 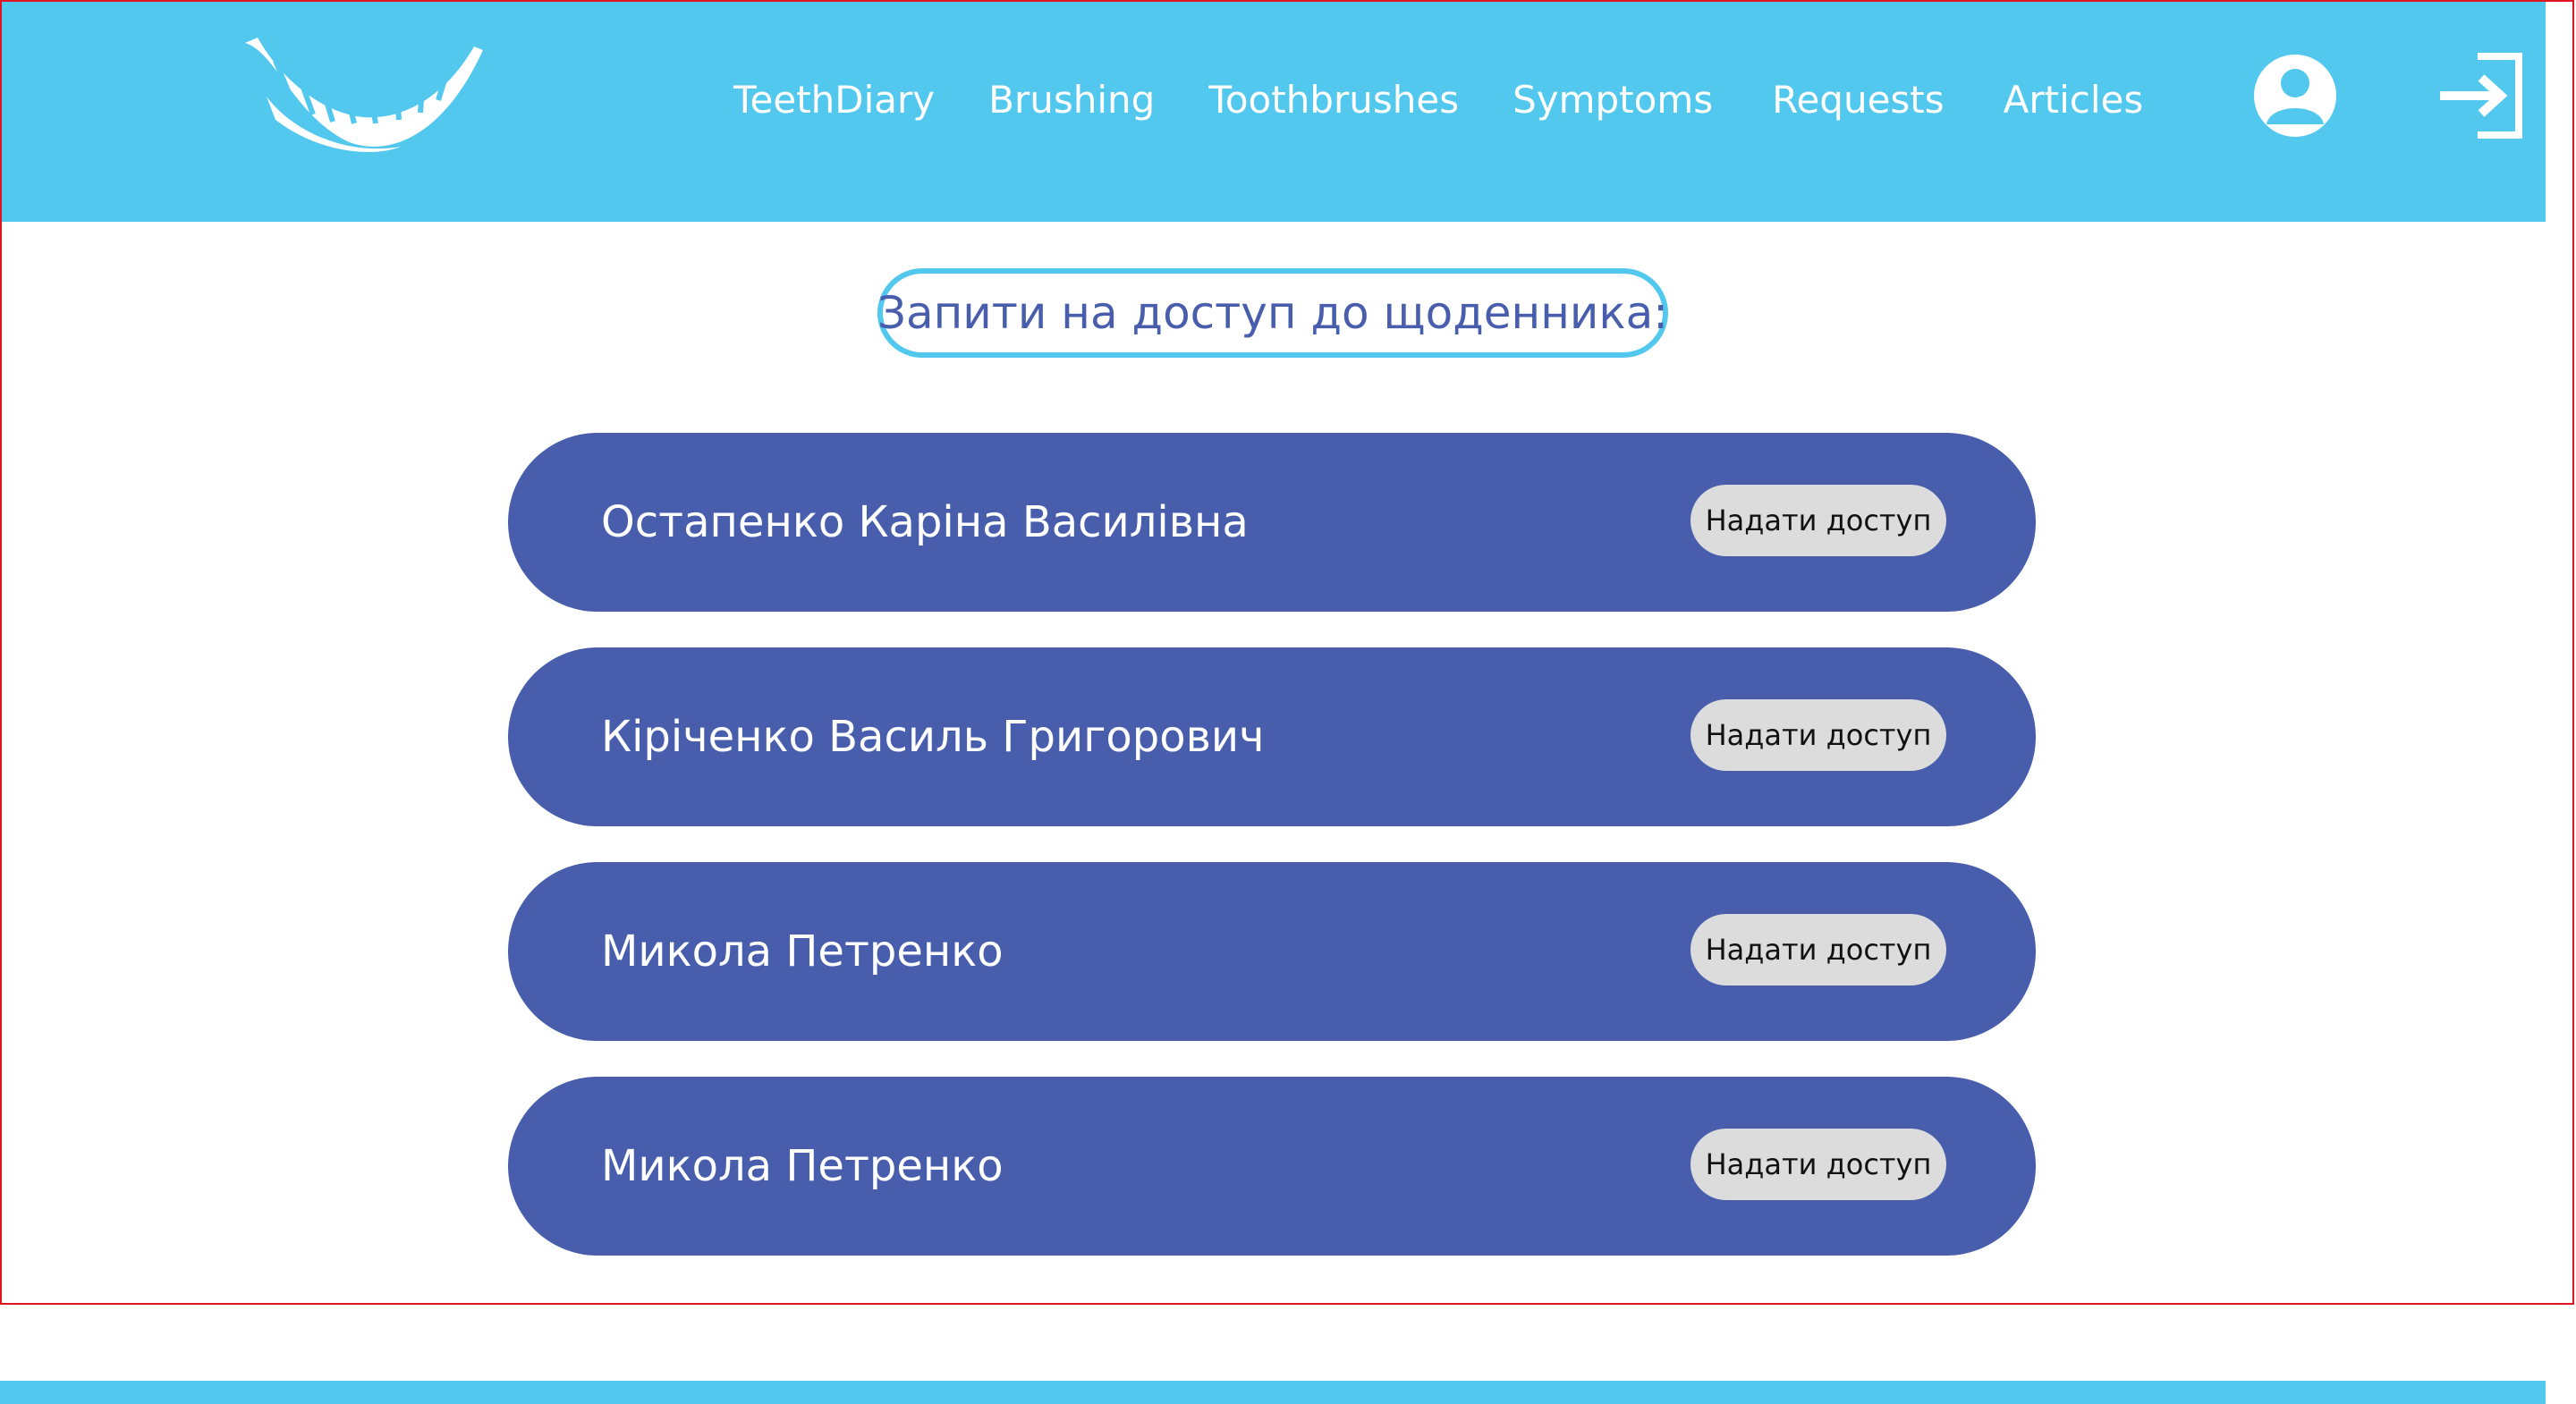 What do you see at coordinates (2295, 96) in the screenshot?
I see `user-profile-icon` at bounding box center [2295, 96].